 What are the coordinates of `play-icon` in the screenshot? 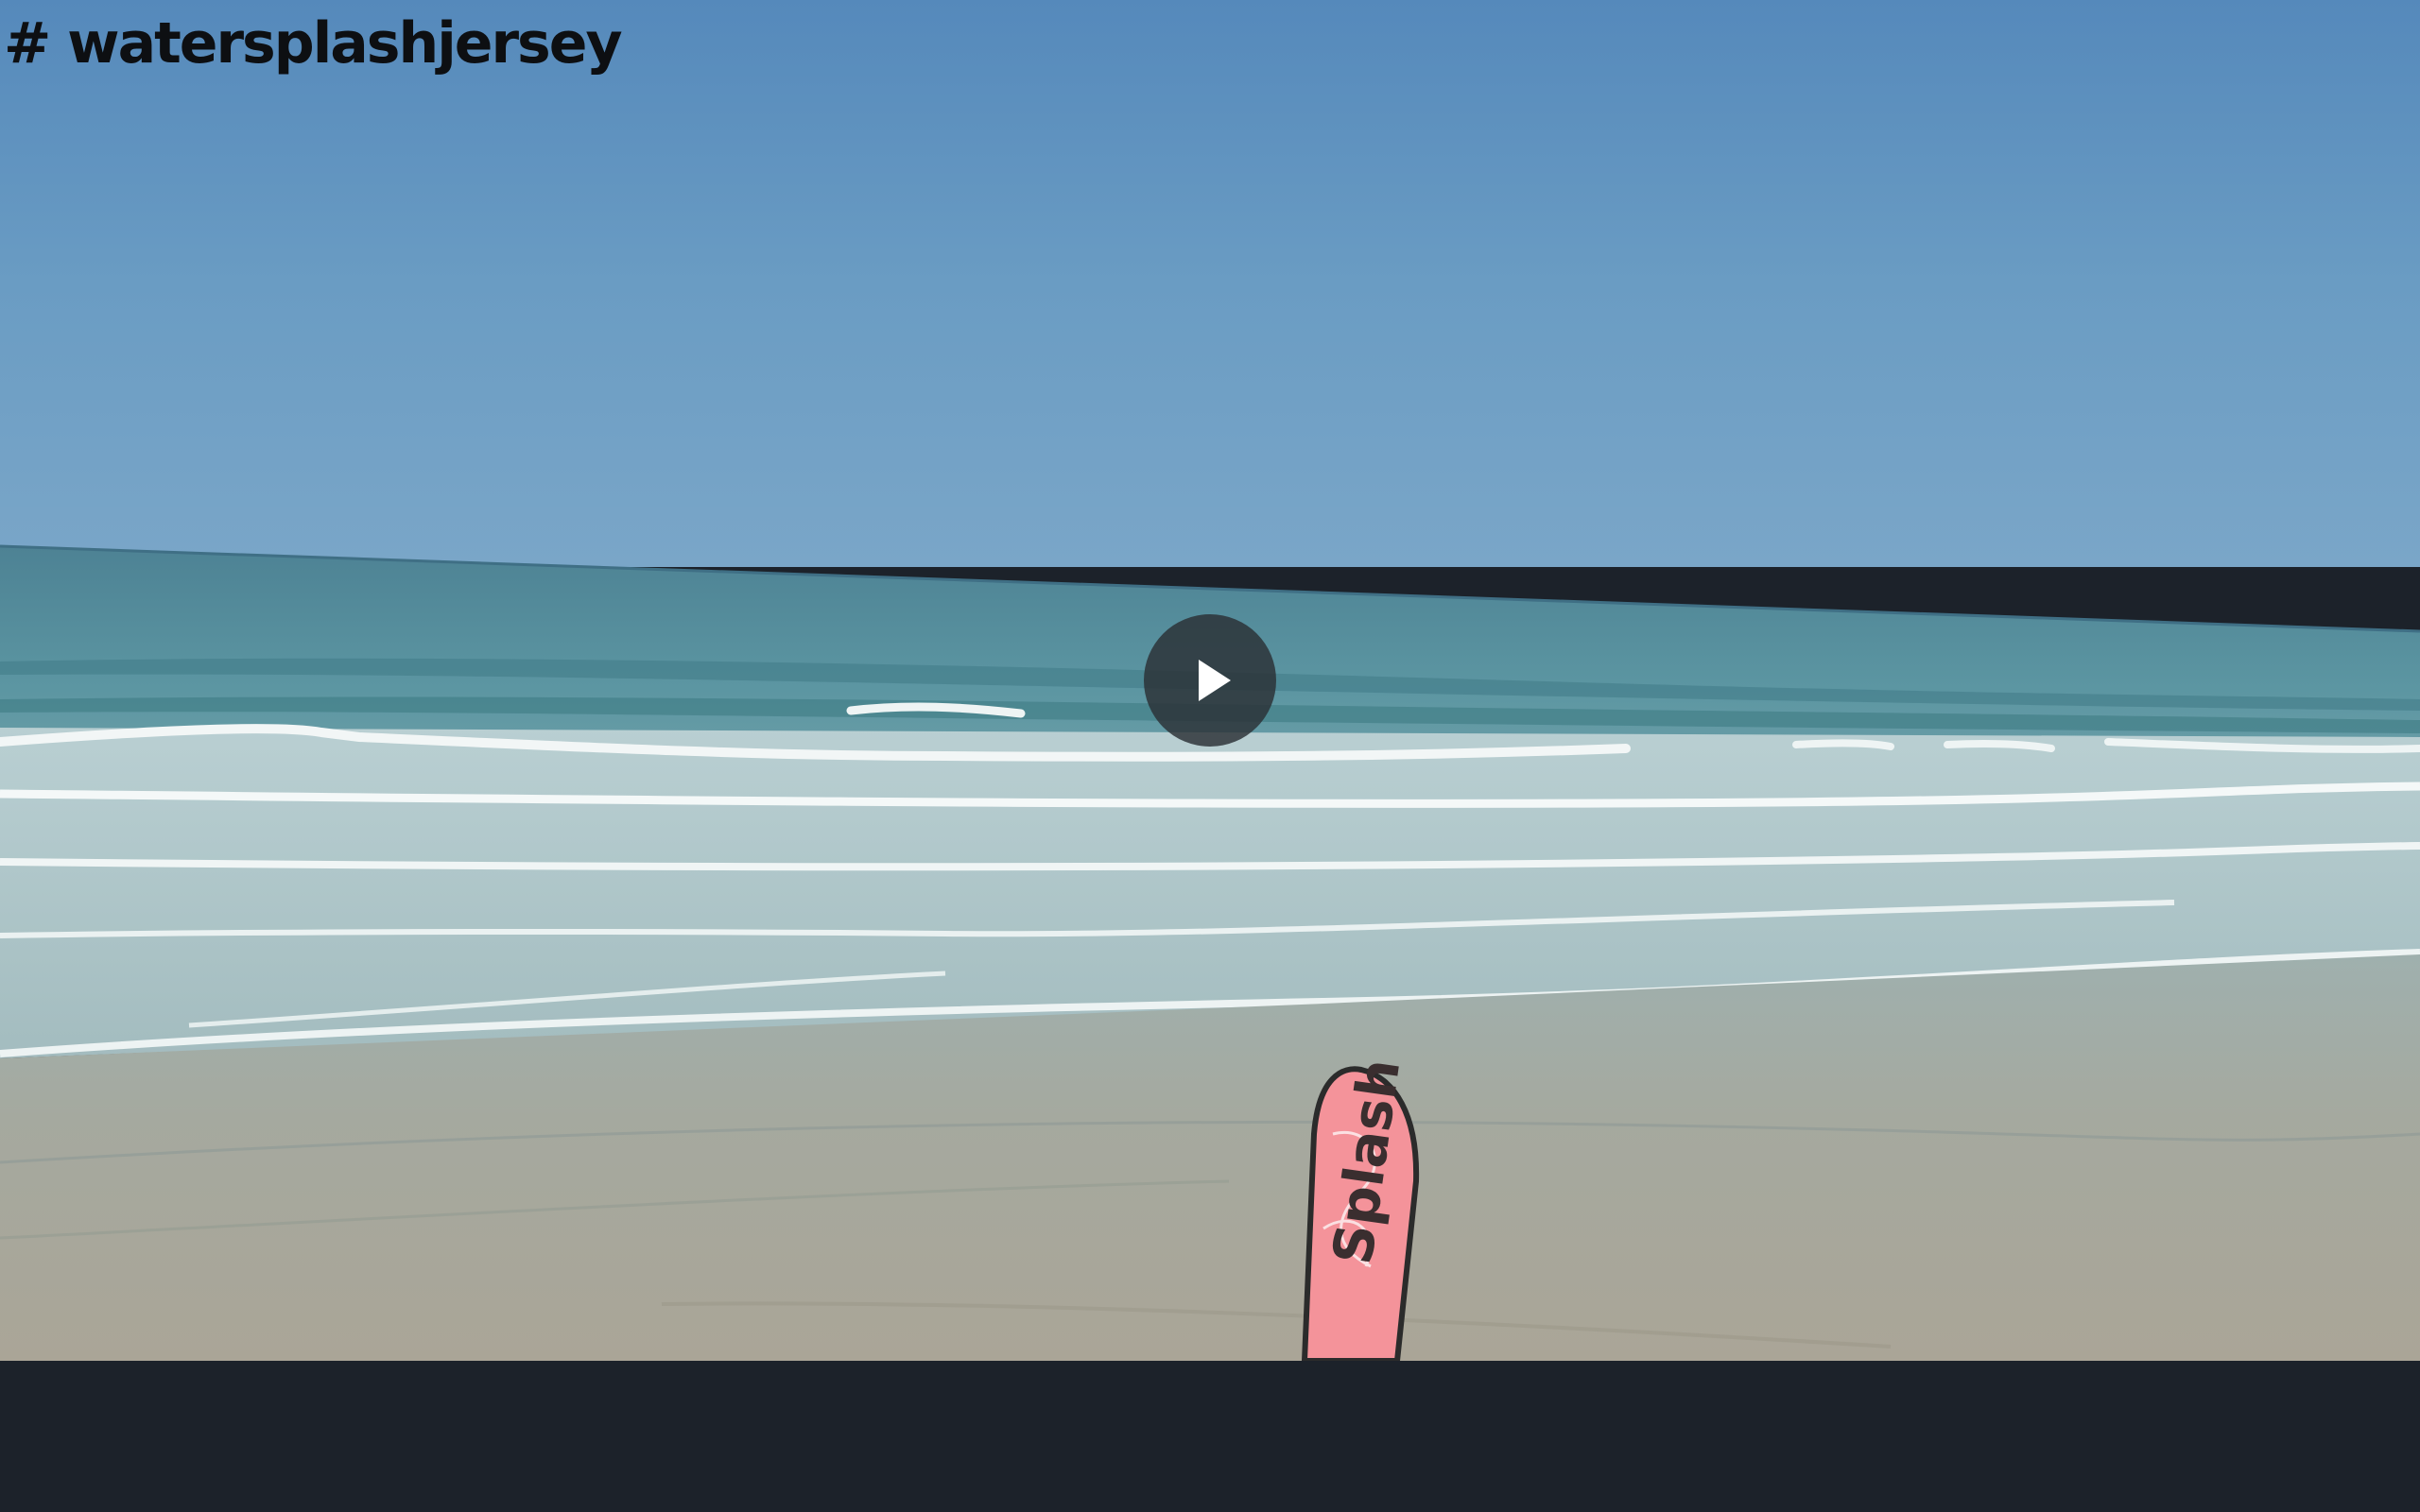 It's located at (1215, 680).